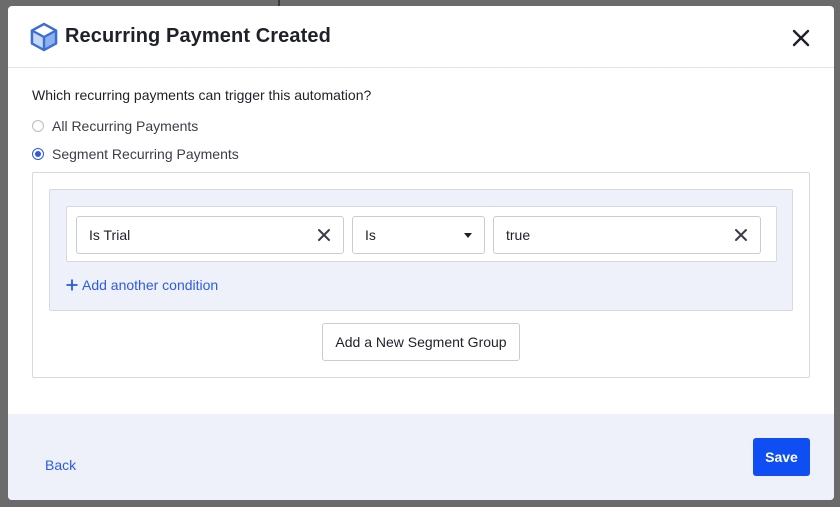 The image size is (840, 507). I want to click on condition-row: Is Trial Is true, so click(421, 234).